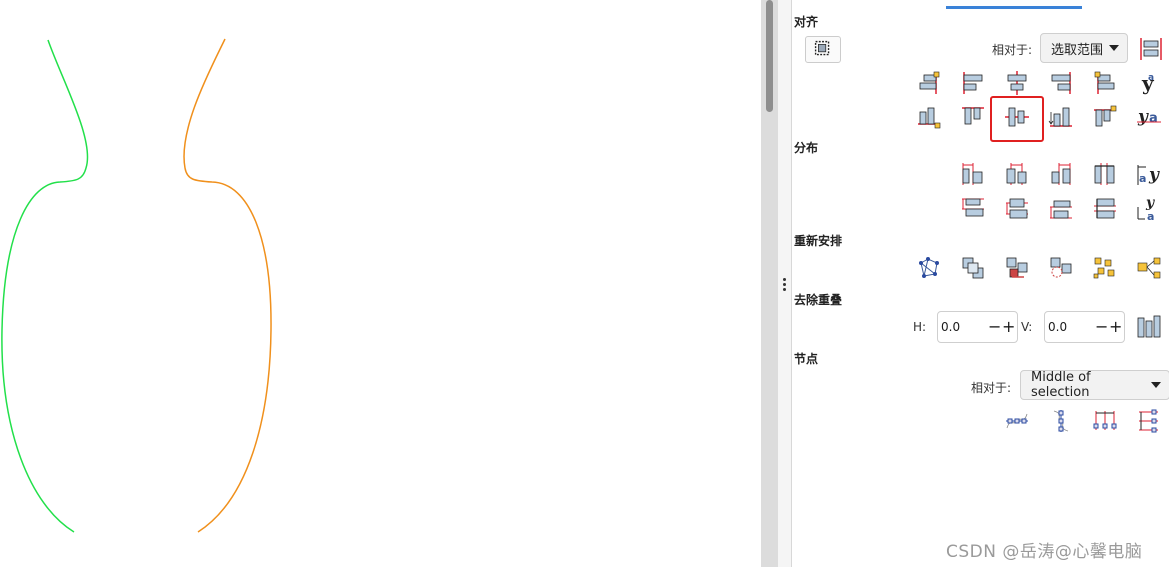 The width and height of the screenshot is (1169, 570). I want to click on distribute-centers-horizontal-button, so click(1017, 174).